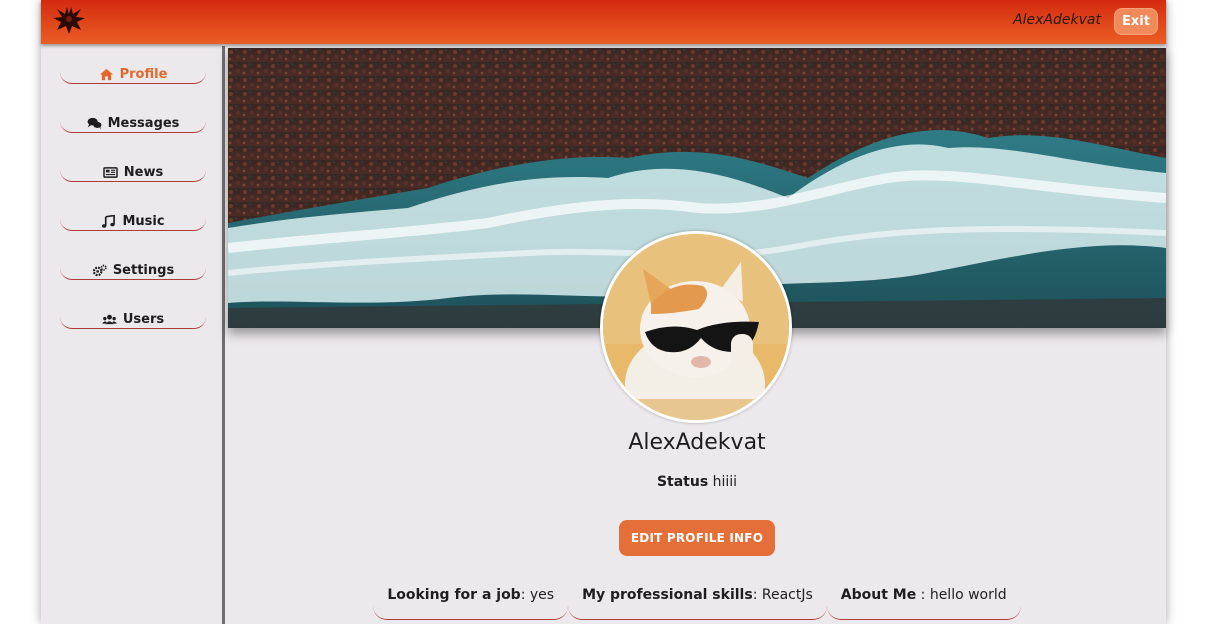  Describe the element at coordinates (143, 172) in the screenshot. I see `sidebar-item-label: News` at that location.